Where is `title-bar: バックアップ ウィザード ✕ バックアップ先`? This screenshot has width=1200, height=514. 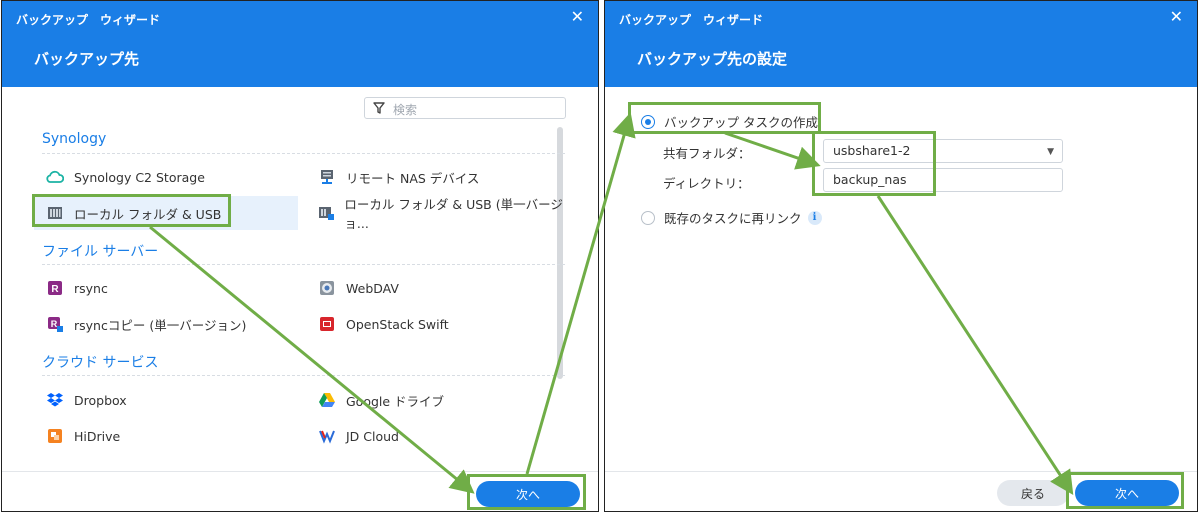
title-bar: バックアップ ウィザード ✕ バックアップ先 is located at coordinates (300, 44).